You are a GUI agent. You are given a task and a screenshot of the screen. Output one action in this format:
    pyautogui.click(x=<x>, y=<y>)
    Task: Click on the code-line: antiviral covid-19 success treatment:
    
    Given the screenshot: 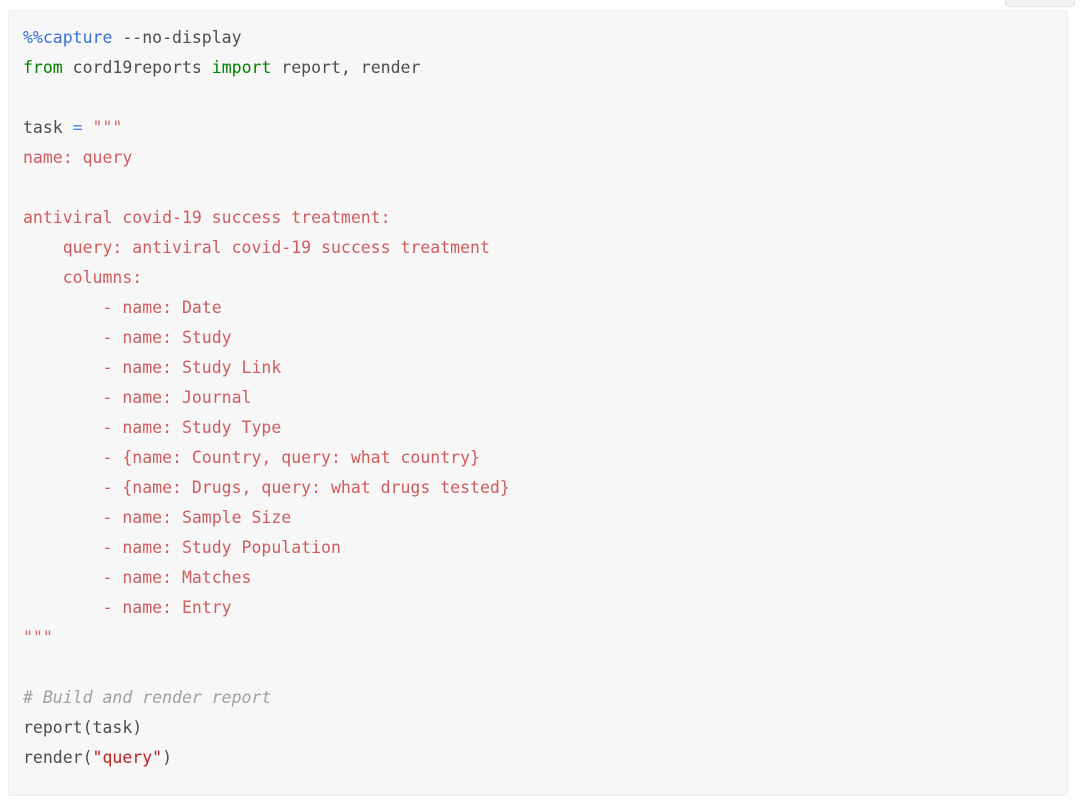 What is the action you would take?
    pyautogui.click(x=545, y=218)
    